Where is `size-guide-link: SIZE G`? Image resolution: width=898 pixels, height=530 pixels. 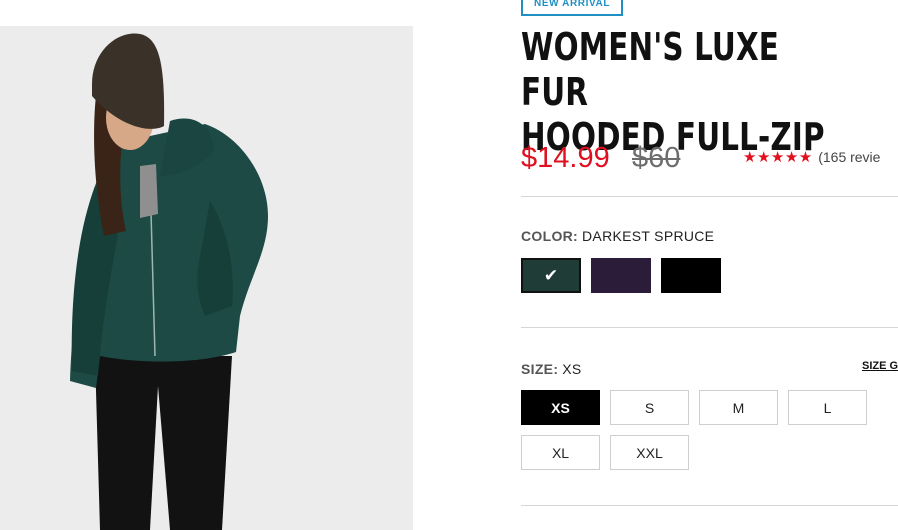 size-guide-link: SIZE G is located at coordinates (880, 366).